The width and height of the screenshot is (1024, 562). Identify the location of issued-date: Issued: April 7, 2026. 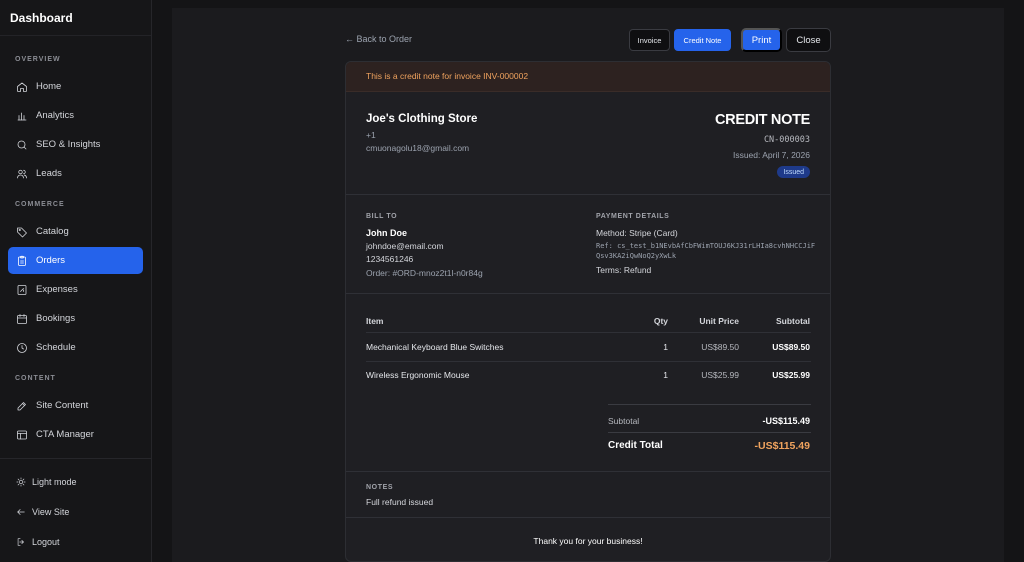
(771, 155).